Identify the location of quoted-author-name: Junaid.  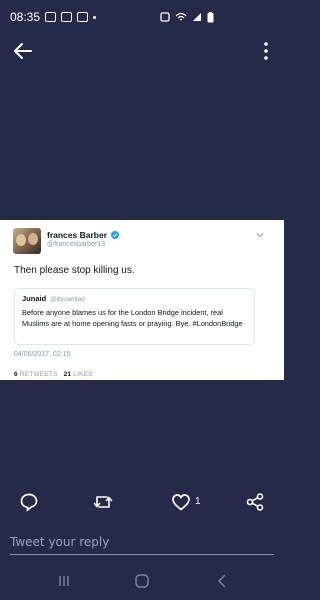
(34, 298).